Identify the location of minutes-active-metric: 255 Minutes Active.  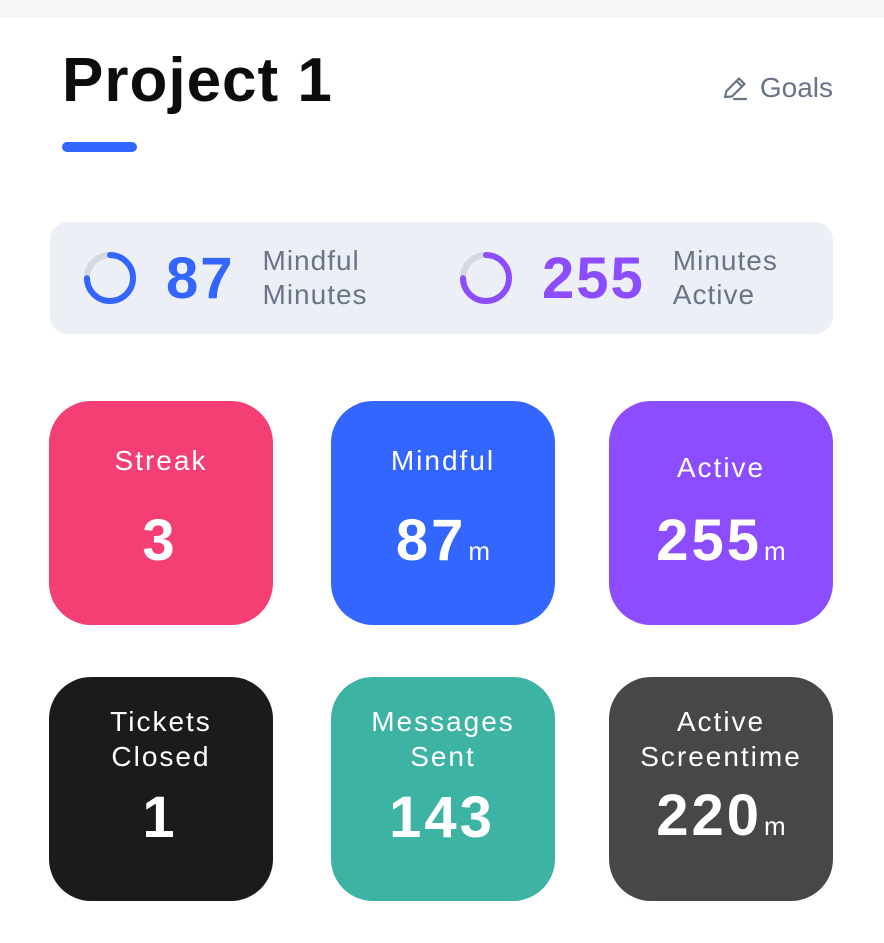
(630, 278).